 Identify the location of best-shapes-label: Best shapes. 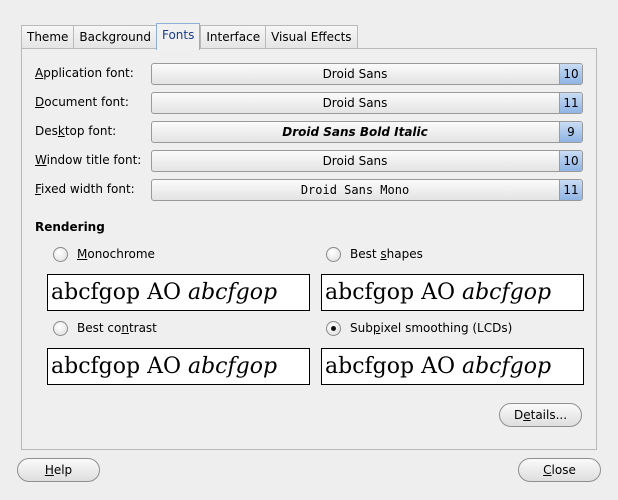
(386, 254).